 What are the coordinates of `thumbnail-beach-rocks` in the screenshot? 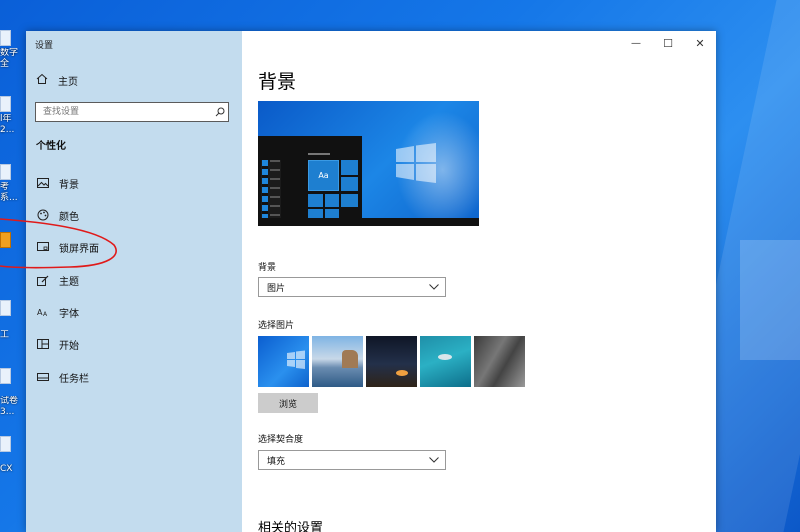 It's located at (337, 361).